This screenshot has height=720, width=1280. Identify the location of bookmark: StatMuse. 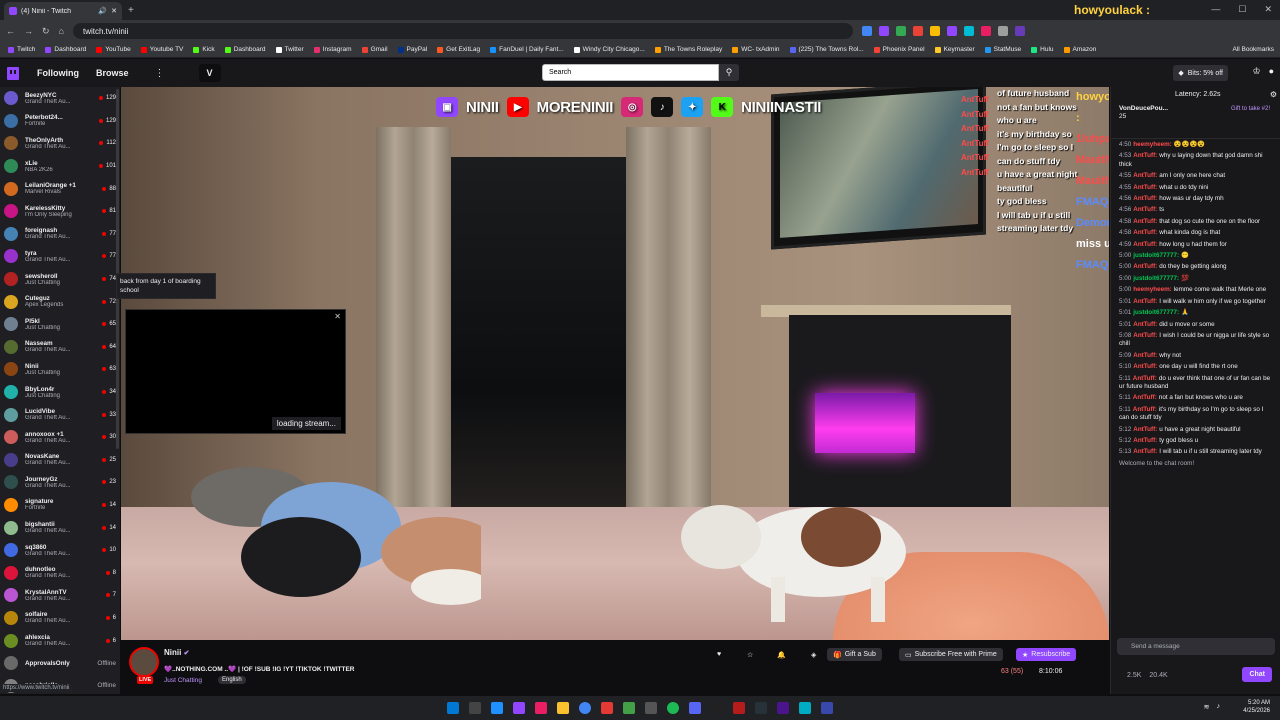
(1002, 49).